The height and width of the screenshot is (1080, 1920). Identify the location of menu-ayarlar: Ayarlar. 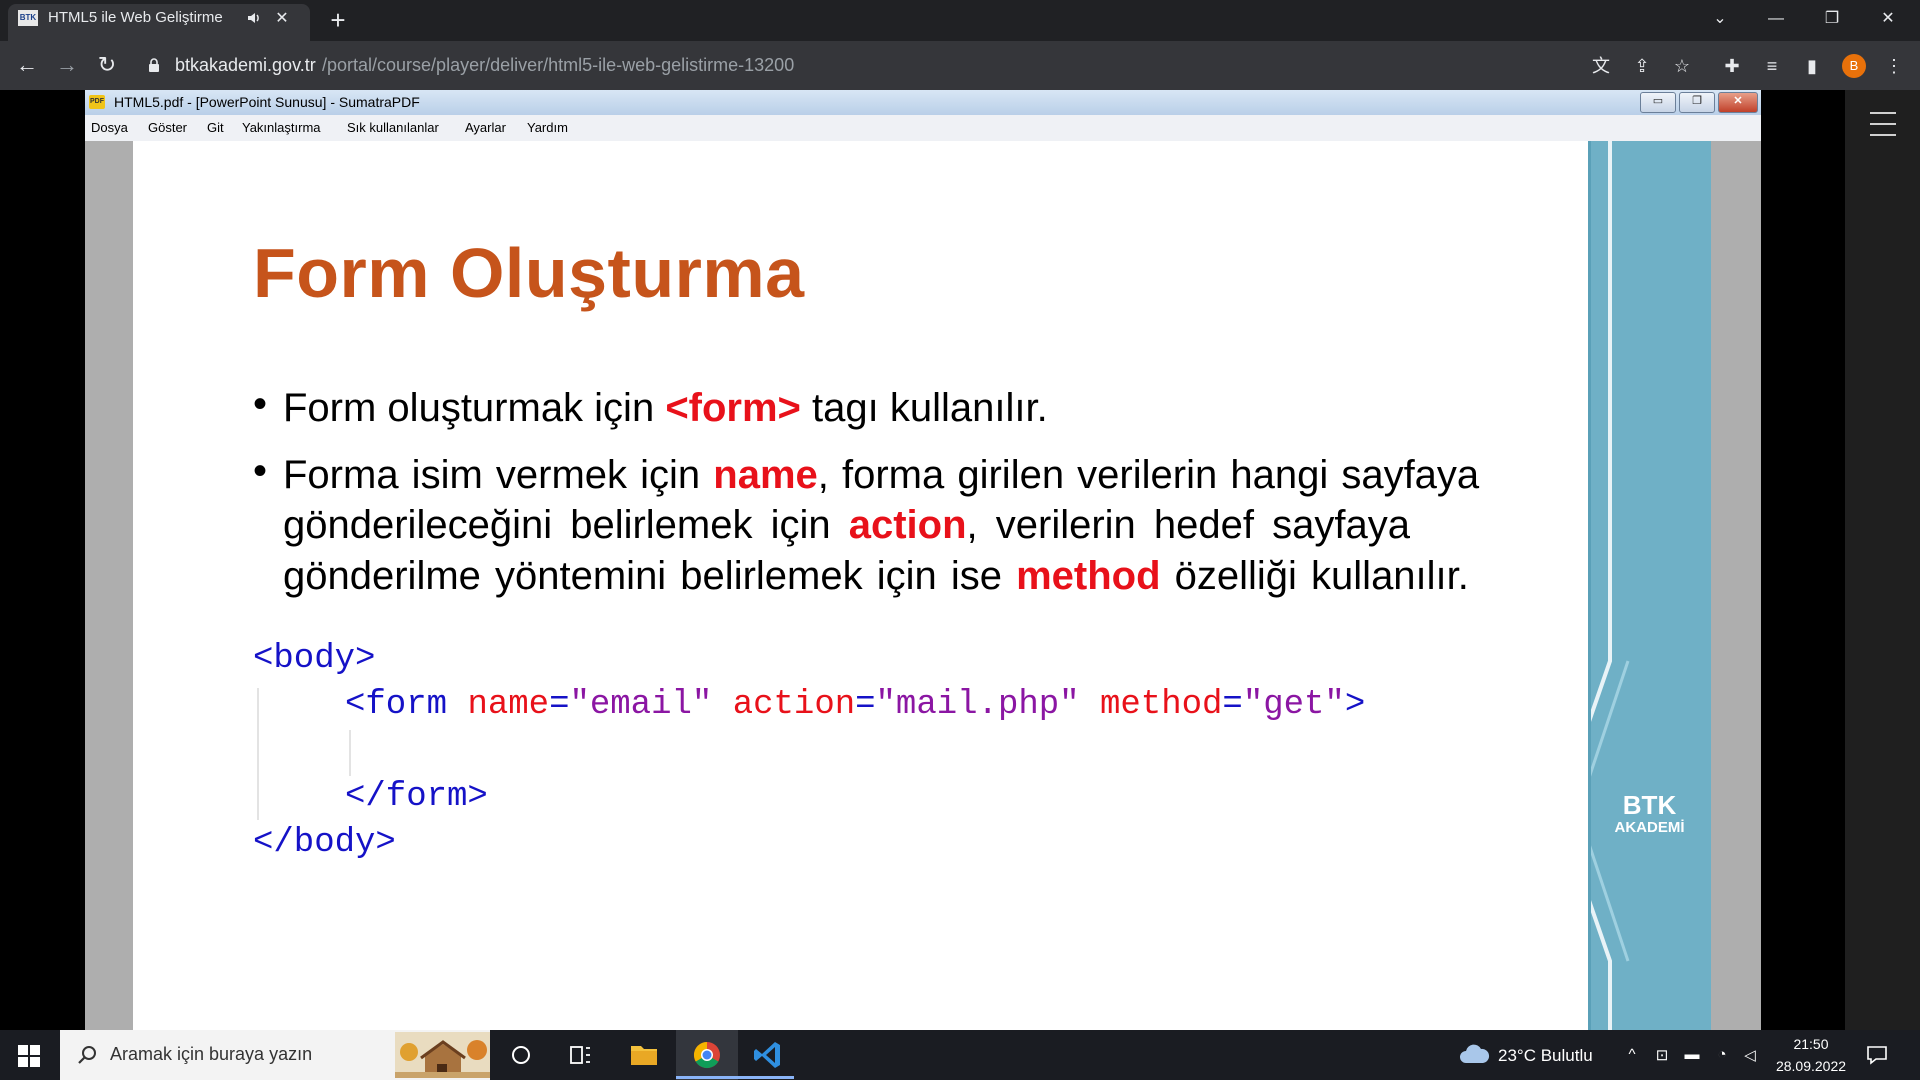
(485, 127).